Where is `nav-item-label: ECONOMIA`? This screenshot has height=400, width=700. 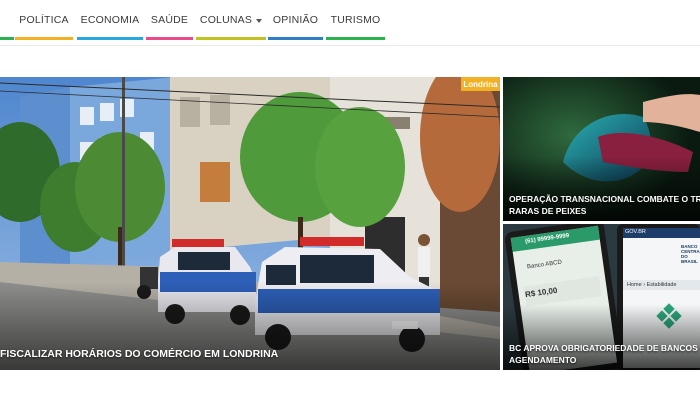
nav-item-label: ECONOMIA is located at coordinates (110, 20).